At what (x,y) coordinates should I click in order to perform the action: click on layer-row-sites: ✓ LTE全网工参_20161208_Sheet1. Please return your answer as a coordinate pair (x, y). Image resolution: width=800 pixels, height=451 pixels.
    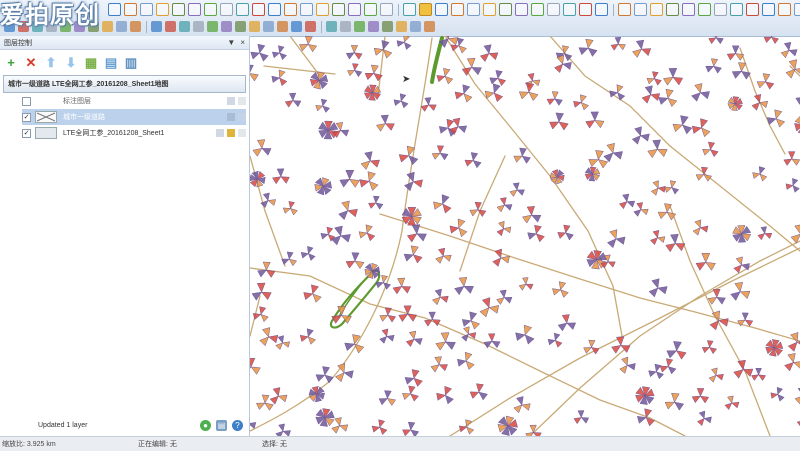
    Looking at the image, I should click on (134, 133).